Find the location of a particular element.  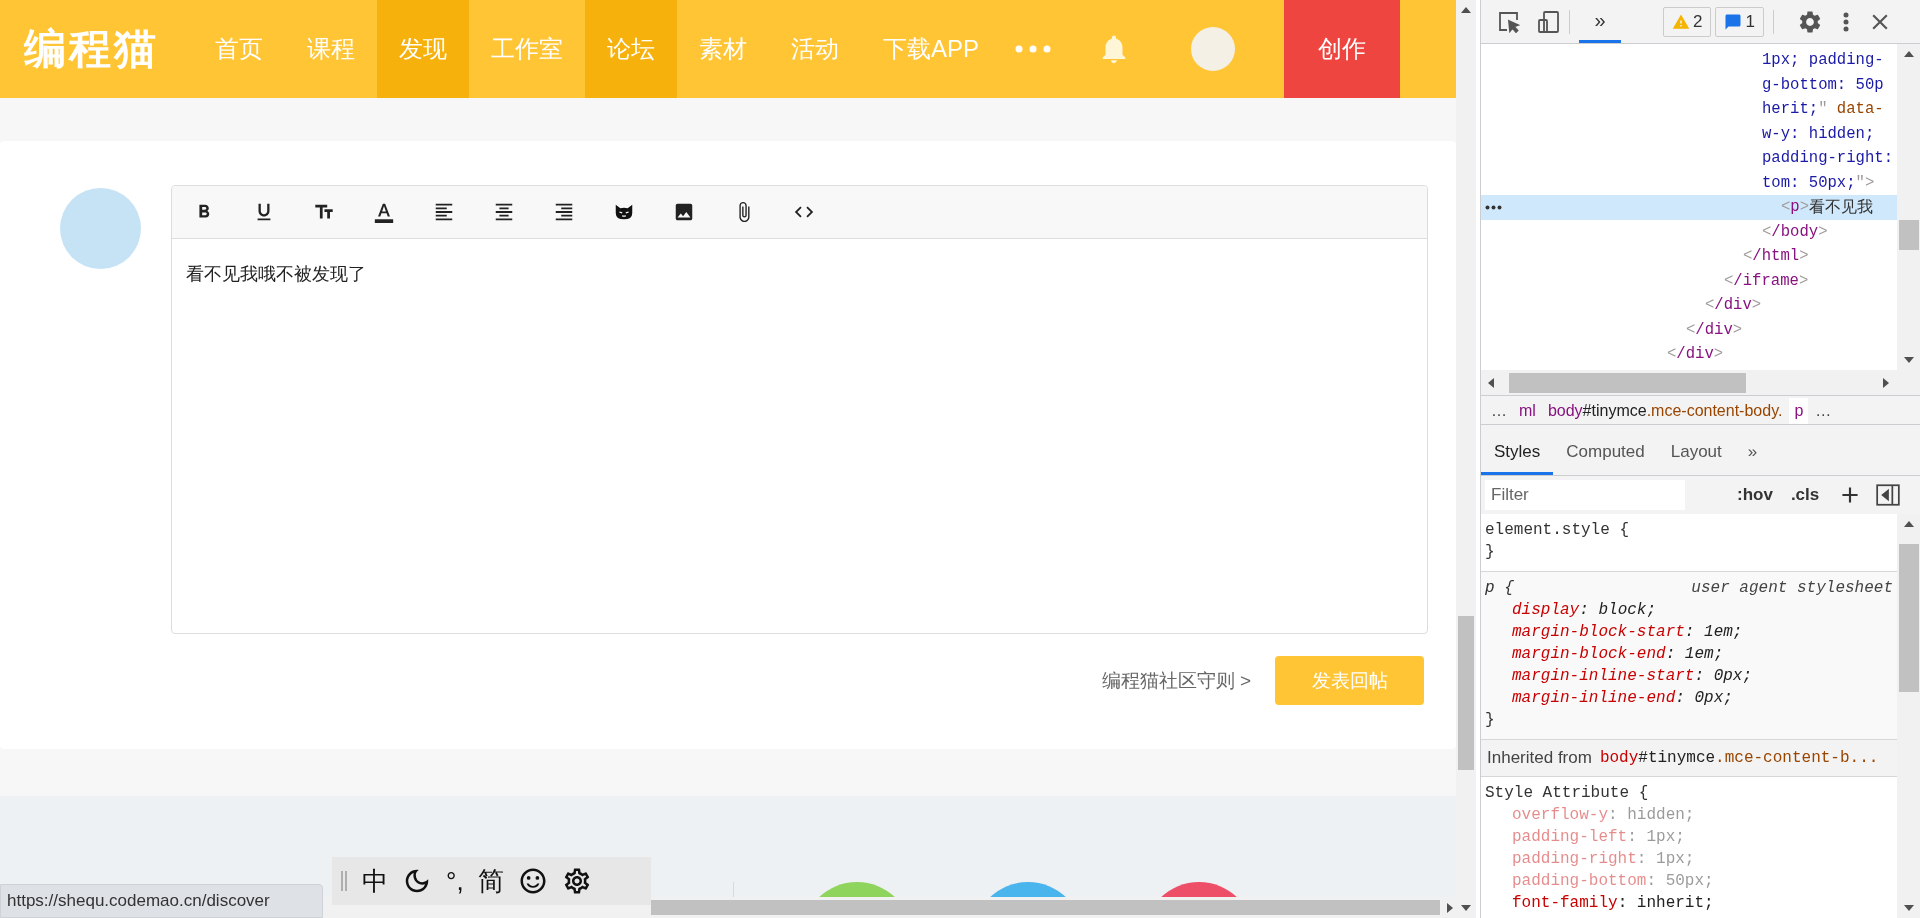

code-line: </html> is located at coordinates (1689, 256).